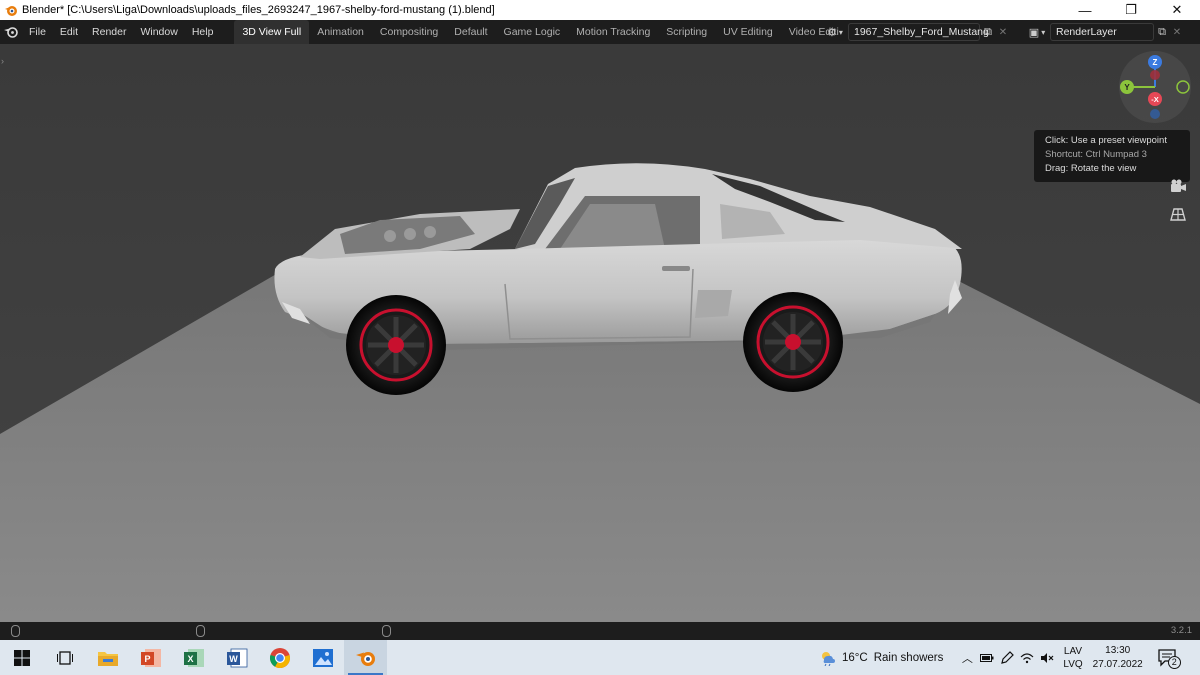  What do you see at coordinates (109, 32) in the screenshot?
I see `menu-render: Render` at bounding box center [109, 32].